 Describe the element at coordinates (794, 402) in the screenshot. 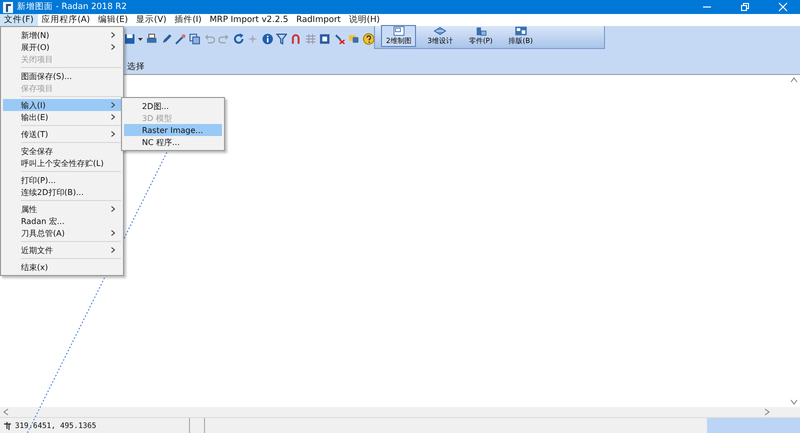

I see `scroll-down-icon` at that location.